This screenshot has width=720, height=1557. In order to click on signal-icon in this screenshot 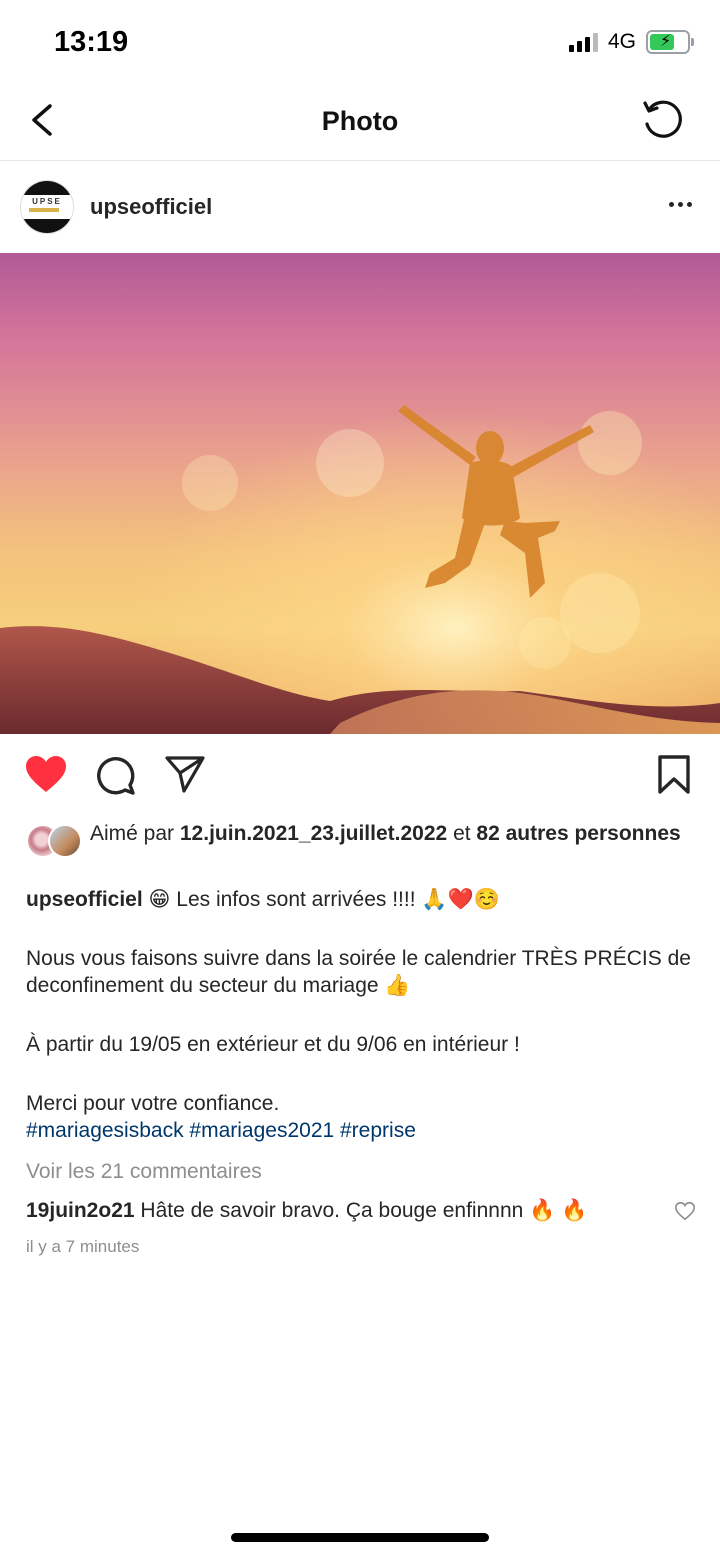, I will do `click(583, 42)`.